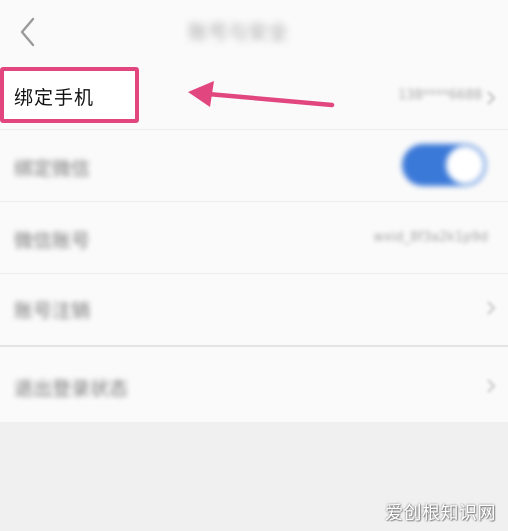 The width and height of the screenshot is (508, 531). Describe the element at coordinates (254, 237) in the screenshot. I see `row-wechat-account: 微信账号 wxid_8f3a2k1p9d` at that location.